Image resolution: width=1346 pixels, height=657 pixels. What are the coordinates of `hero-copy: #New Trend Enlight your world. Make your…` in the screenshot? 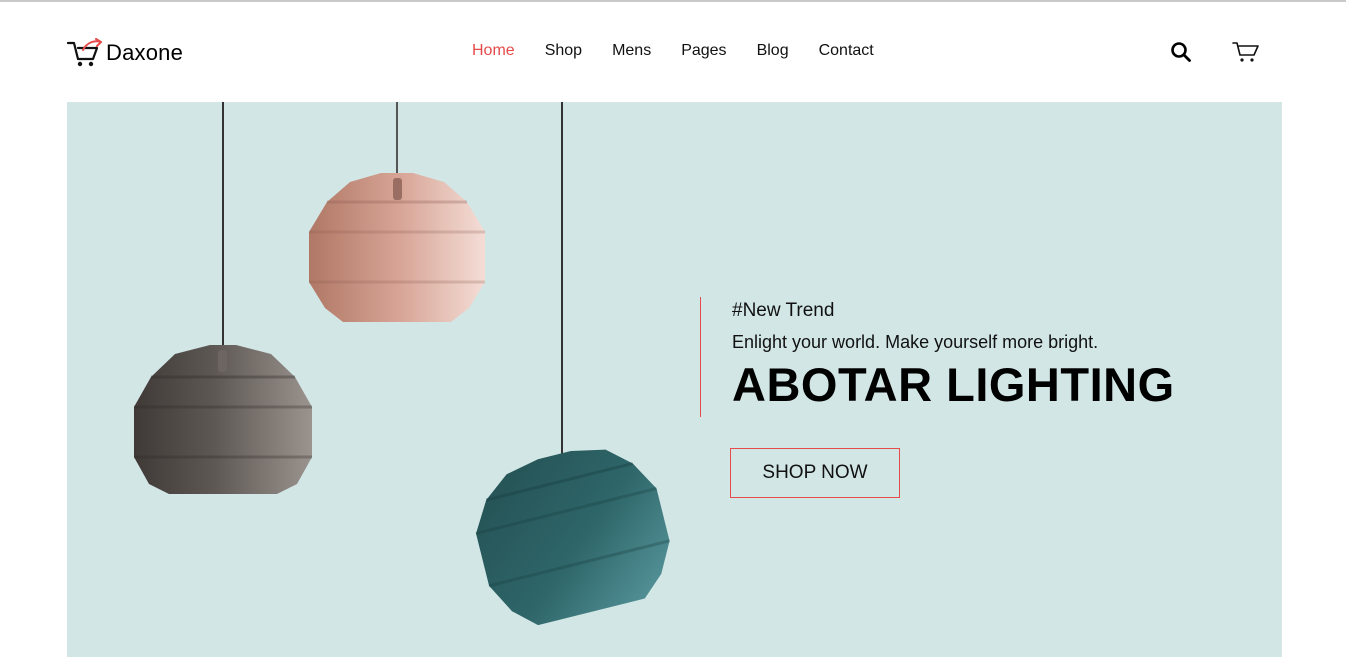 It's located at (937, 357).